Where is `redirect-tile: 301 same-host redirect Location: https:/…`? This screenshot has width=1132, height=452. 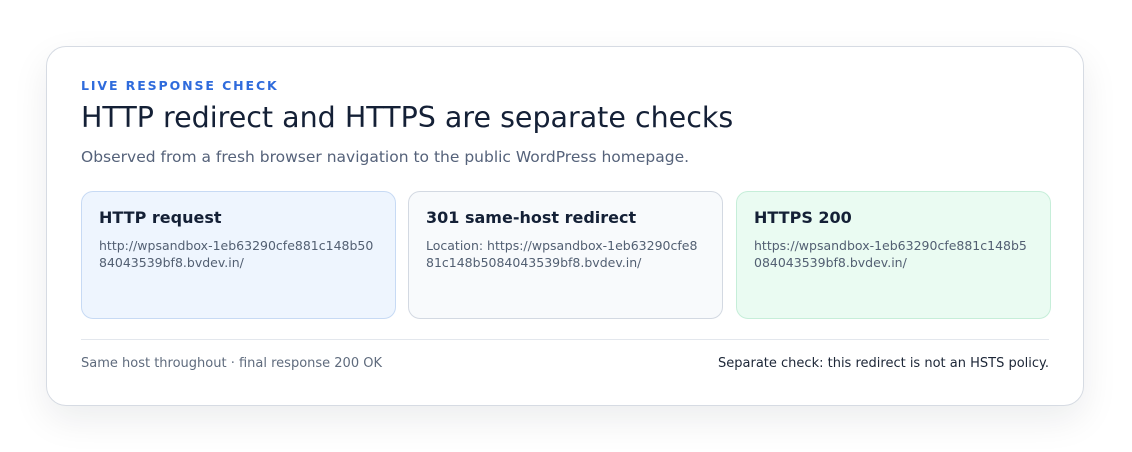
redirect-tile: 301 same-host redirect Location: https:/… is located at coordinates (565, 255).